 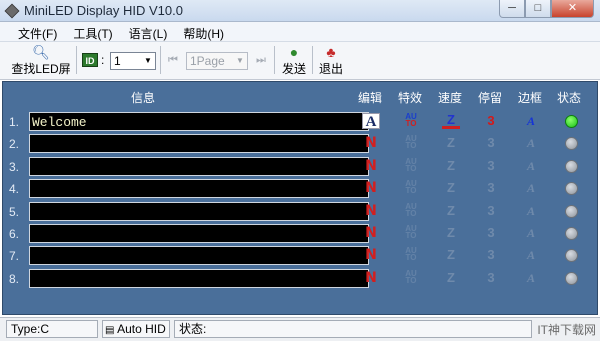 I want to click on menu-file: 文件(F), so click(x=37, y=31).